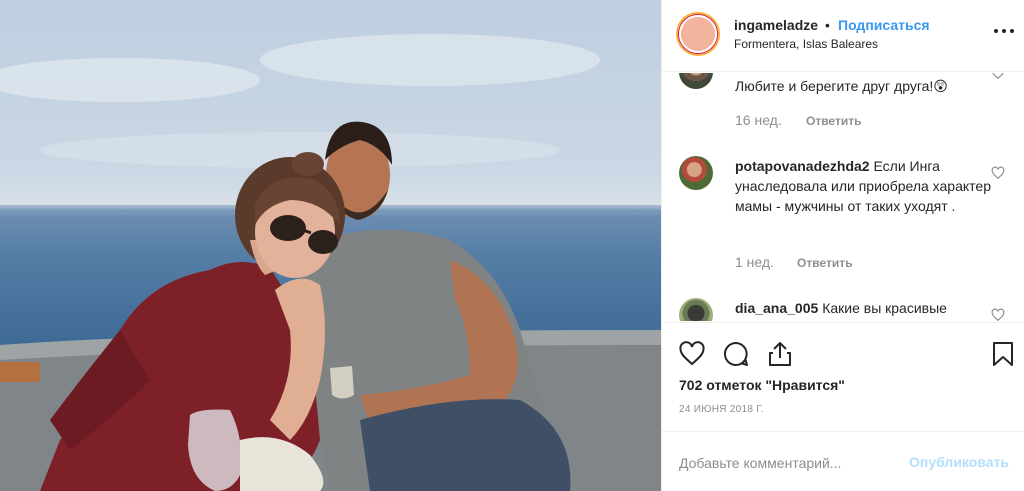 The width and height of the screenshot is (1024, 491). Describe the element at coordinates (959, 462) in the screenshot. I see `publish-button: Опубликовать` at that location.